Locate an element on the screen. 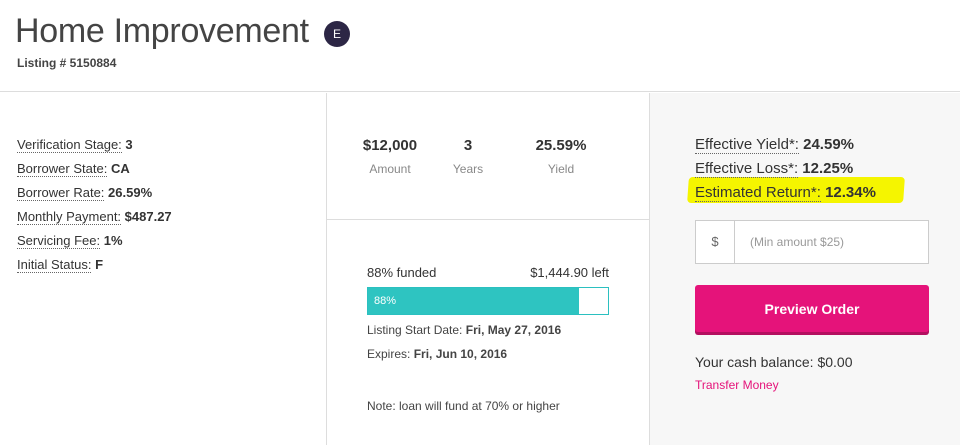 This screenshot has width=960, height=445. detail-monthly-payment: Monthly Payment: $487.27 is located at coordinates (94, 220).